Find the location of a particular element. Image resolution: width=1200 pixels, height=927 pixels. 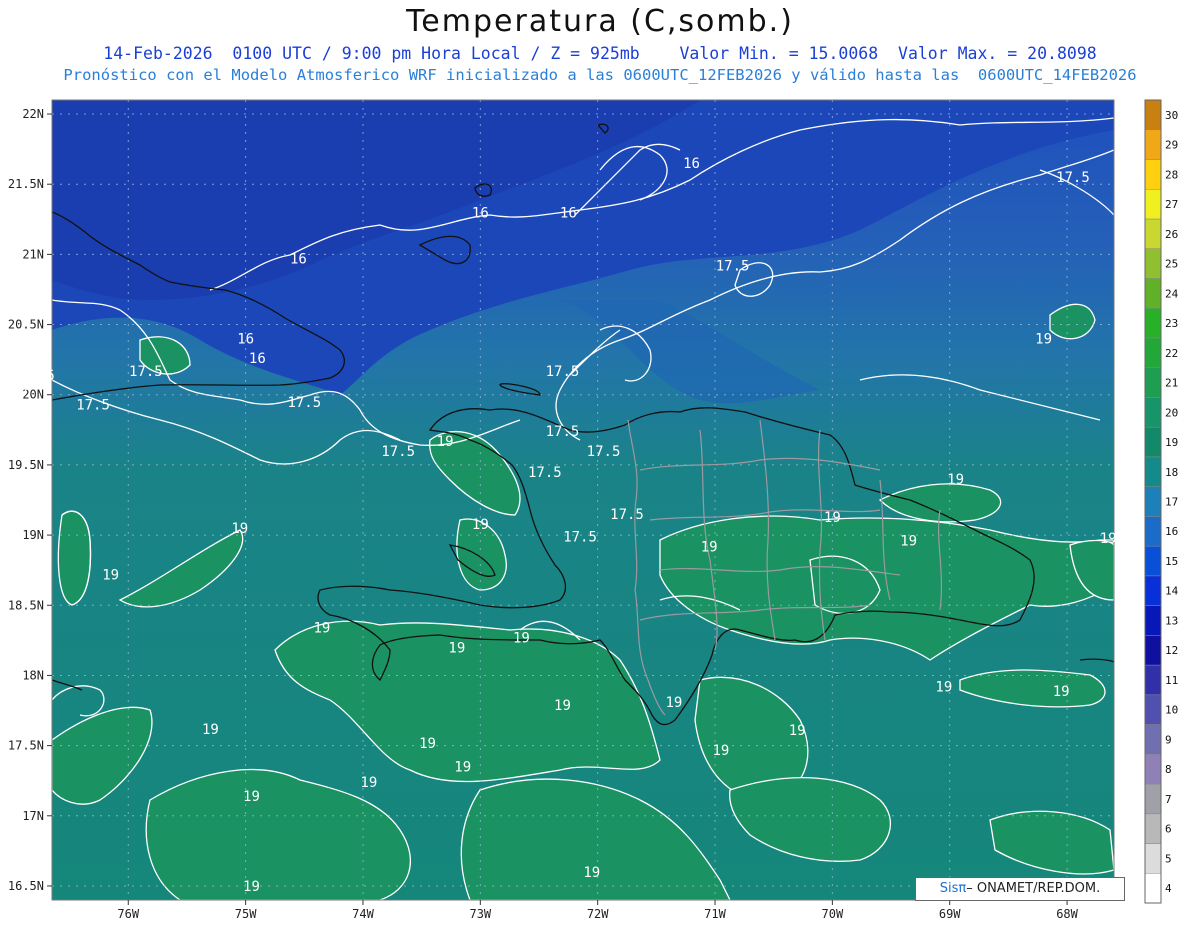

lon-label: 72W is located at coordinates (598, 914).